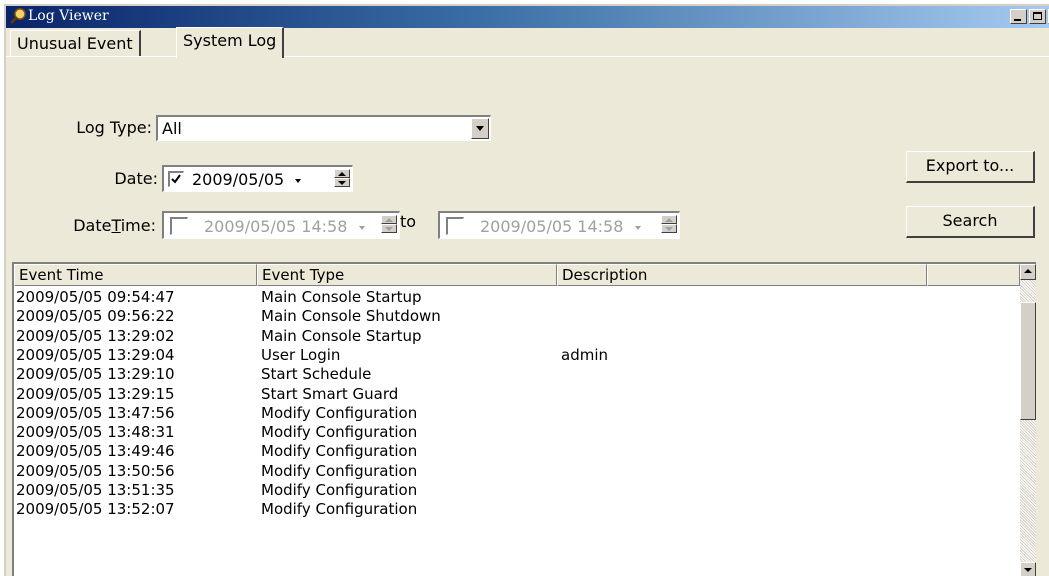 The image size is (1049, 576). What do you see at coordinates (514, 471) in the screenshot?
I see `table-row: 2009/05/05 13:50:56 Modify Configuration` at bounding box center [514, 471].